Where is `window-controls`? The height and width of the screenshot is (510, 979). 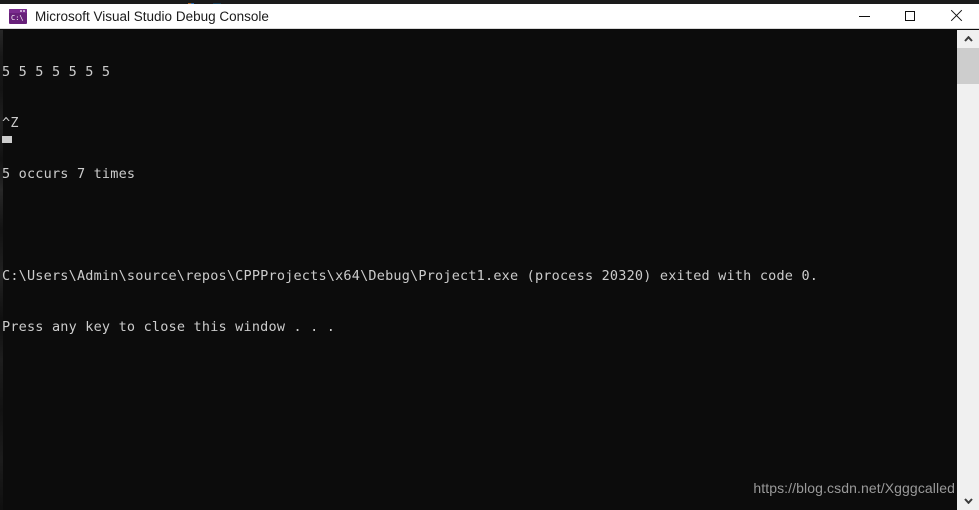
window-controls is located at coordinates (910, 16).